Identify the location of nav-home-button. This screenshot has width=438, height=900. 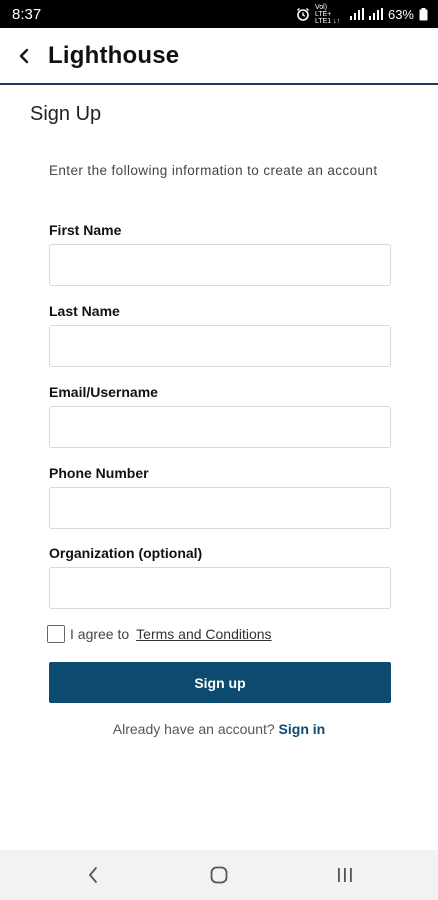
(219, 875).